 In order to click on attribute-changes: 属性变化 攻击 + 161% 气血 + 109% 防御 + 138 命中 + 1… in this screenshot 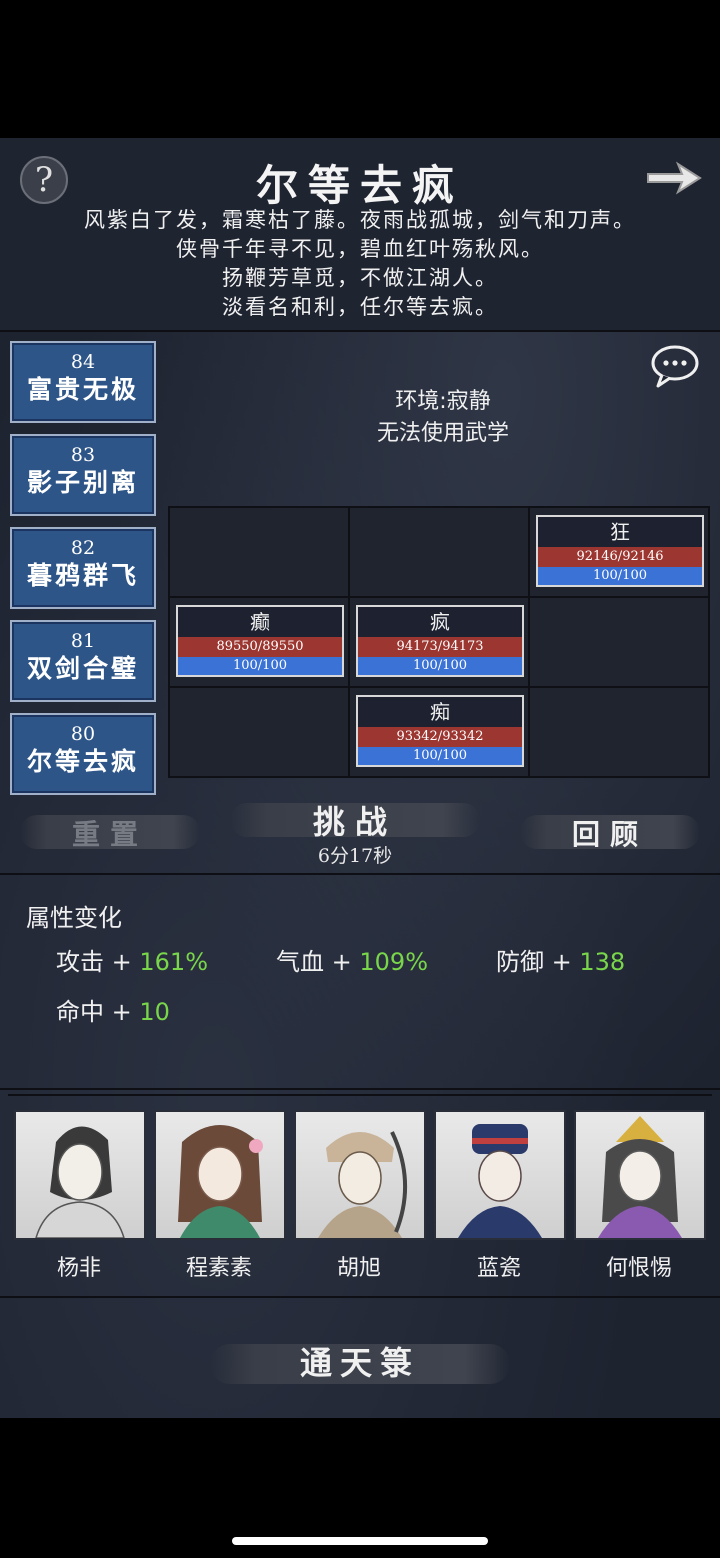, I will do `click(360, 984)`.